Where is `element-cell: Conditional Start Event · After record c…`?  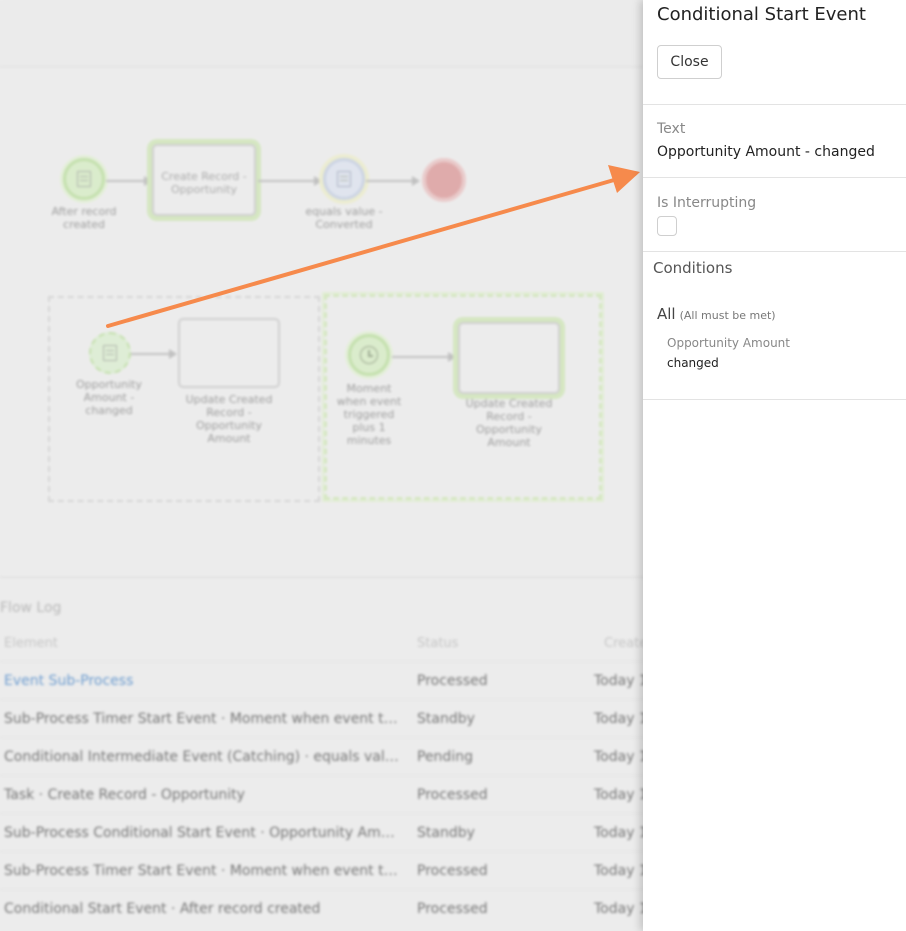 element-cell: Conditional Start Event · After record c… is located at coordinates (162, 909).